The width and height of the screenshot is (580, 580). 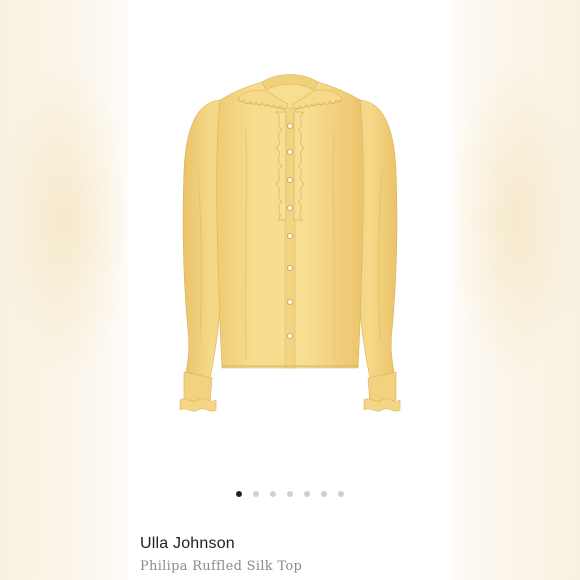 I want to click on product-title: Philipa Ruffled Silk Top, so click(x=221, y=566).